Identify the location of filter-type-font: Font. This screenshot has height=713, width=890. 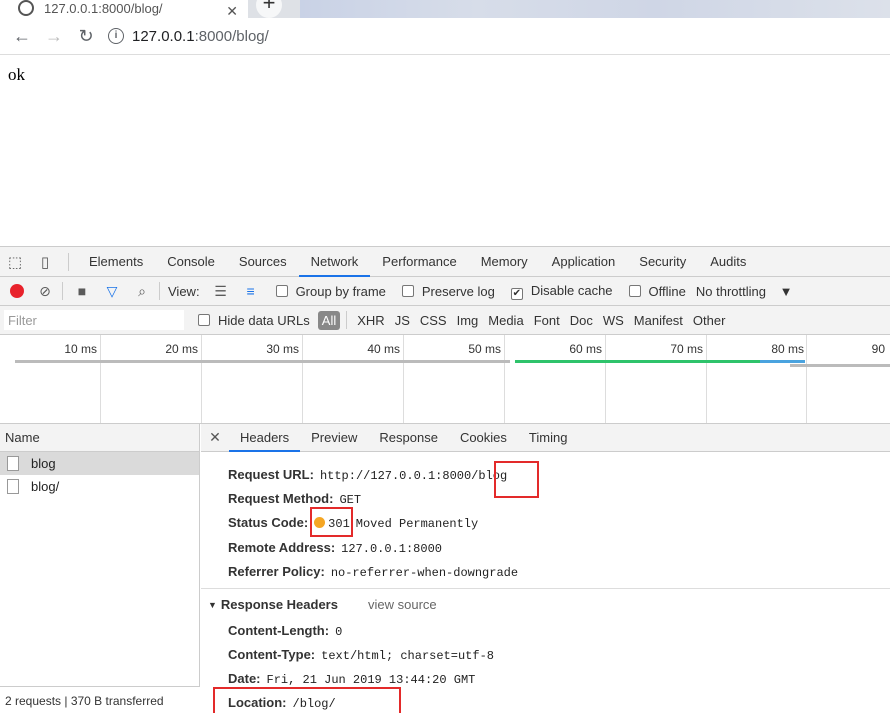
(547, 320).